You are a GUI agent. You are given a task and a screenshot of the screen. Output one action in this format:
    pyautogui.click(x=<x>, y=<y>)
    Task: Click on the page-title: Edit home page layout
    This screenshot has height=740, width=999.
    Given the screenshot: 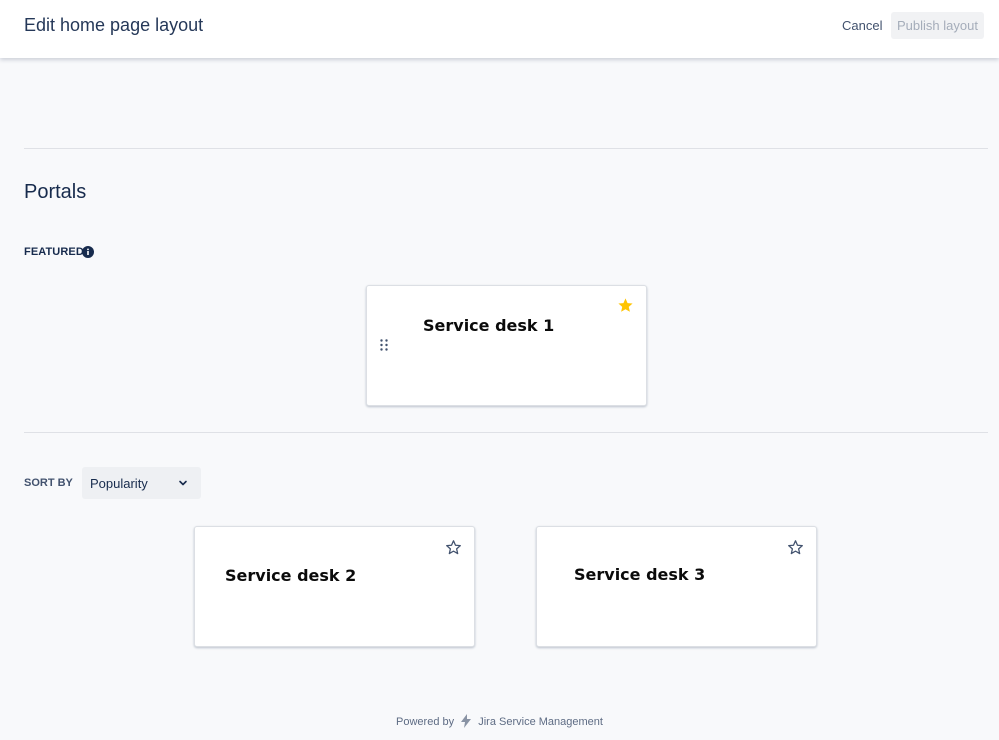 What is the action you would take?
    pyautogui.click(x=114, y=25)
    